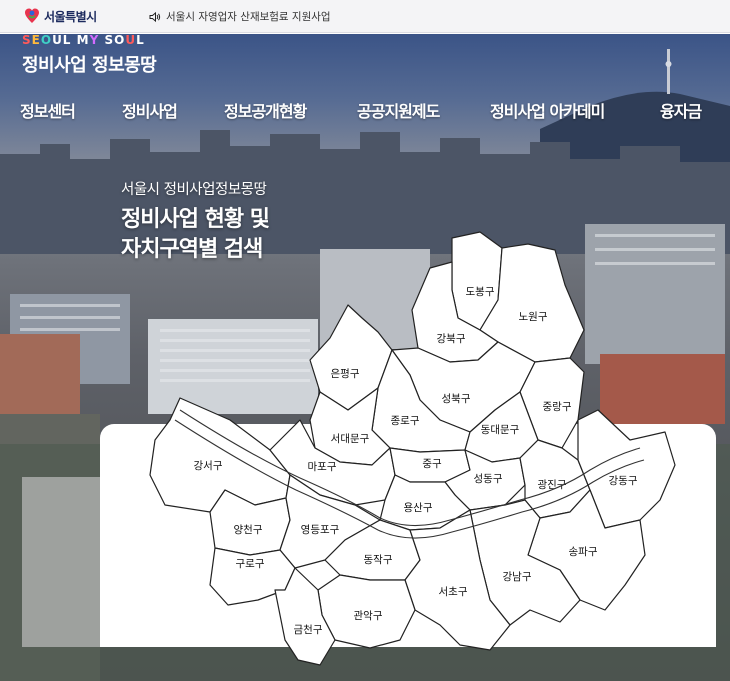 This screenshot has width=730, height=681. Describe the element at coordinates (432, 464) in the screenshot. I see `svg-text: 중구` at that location.